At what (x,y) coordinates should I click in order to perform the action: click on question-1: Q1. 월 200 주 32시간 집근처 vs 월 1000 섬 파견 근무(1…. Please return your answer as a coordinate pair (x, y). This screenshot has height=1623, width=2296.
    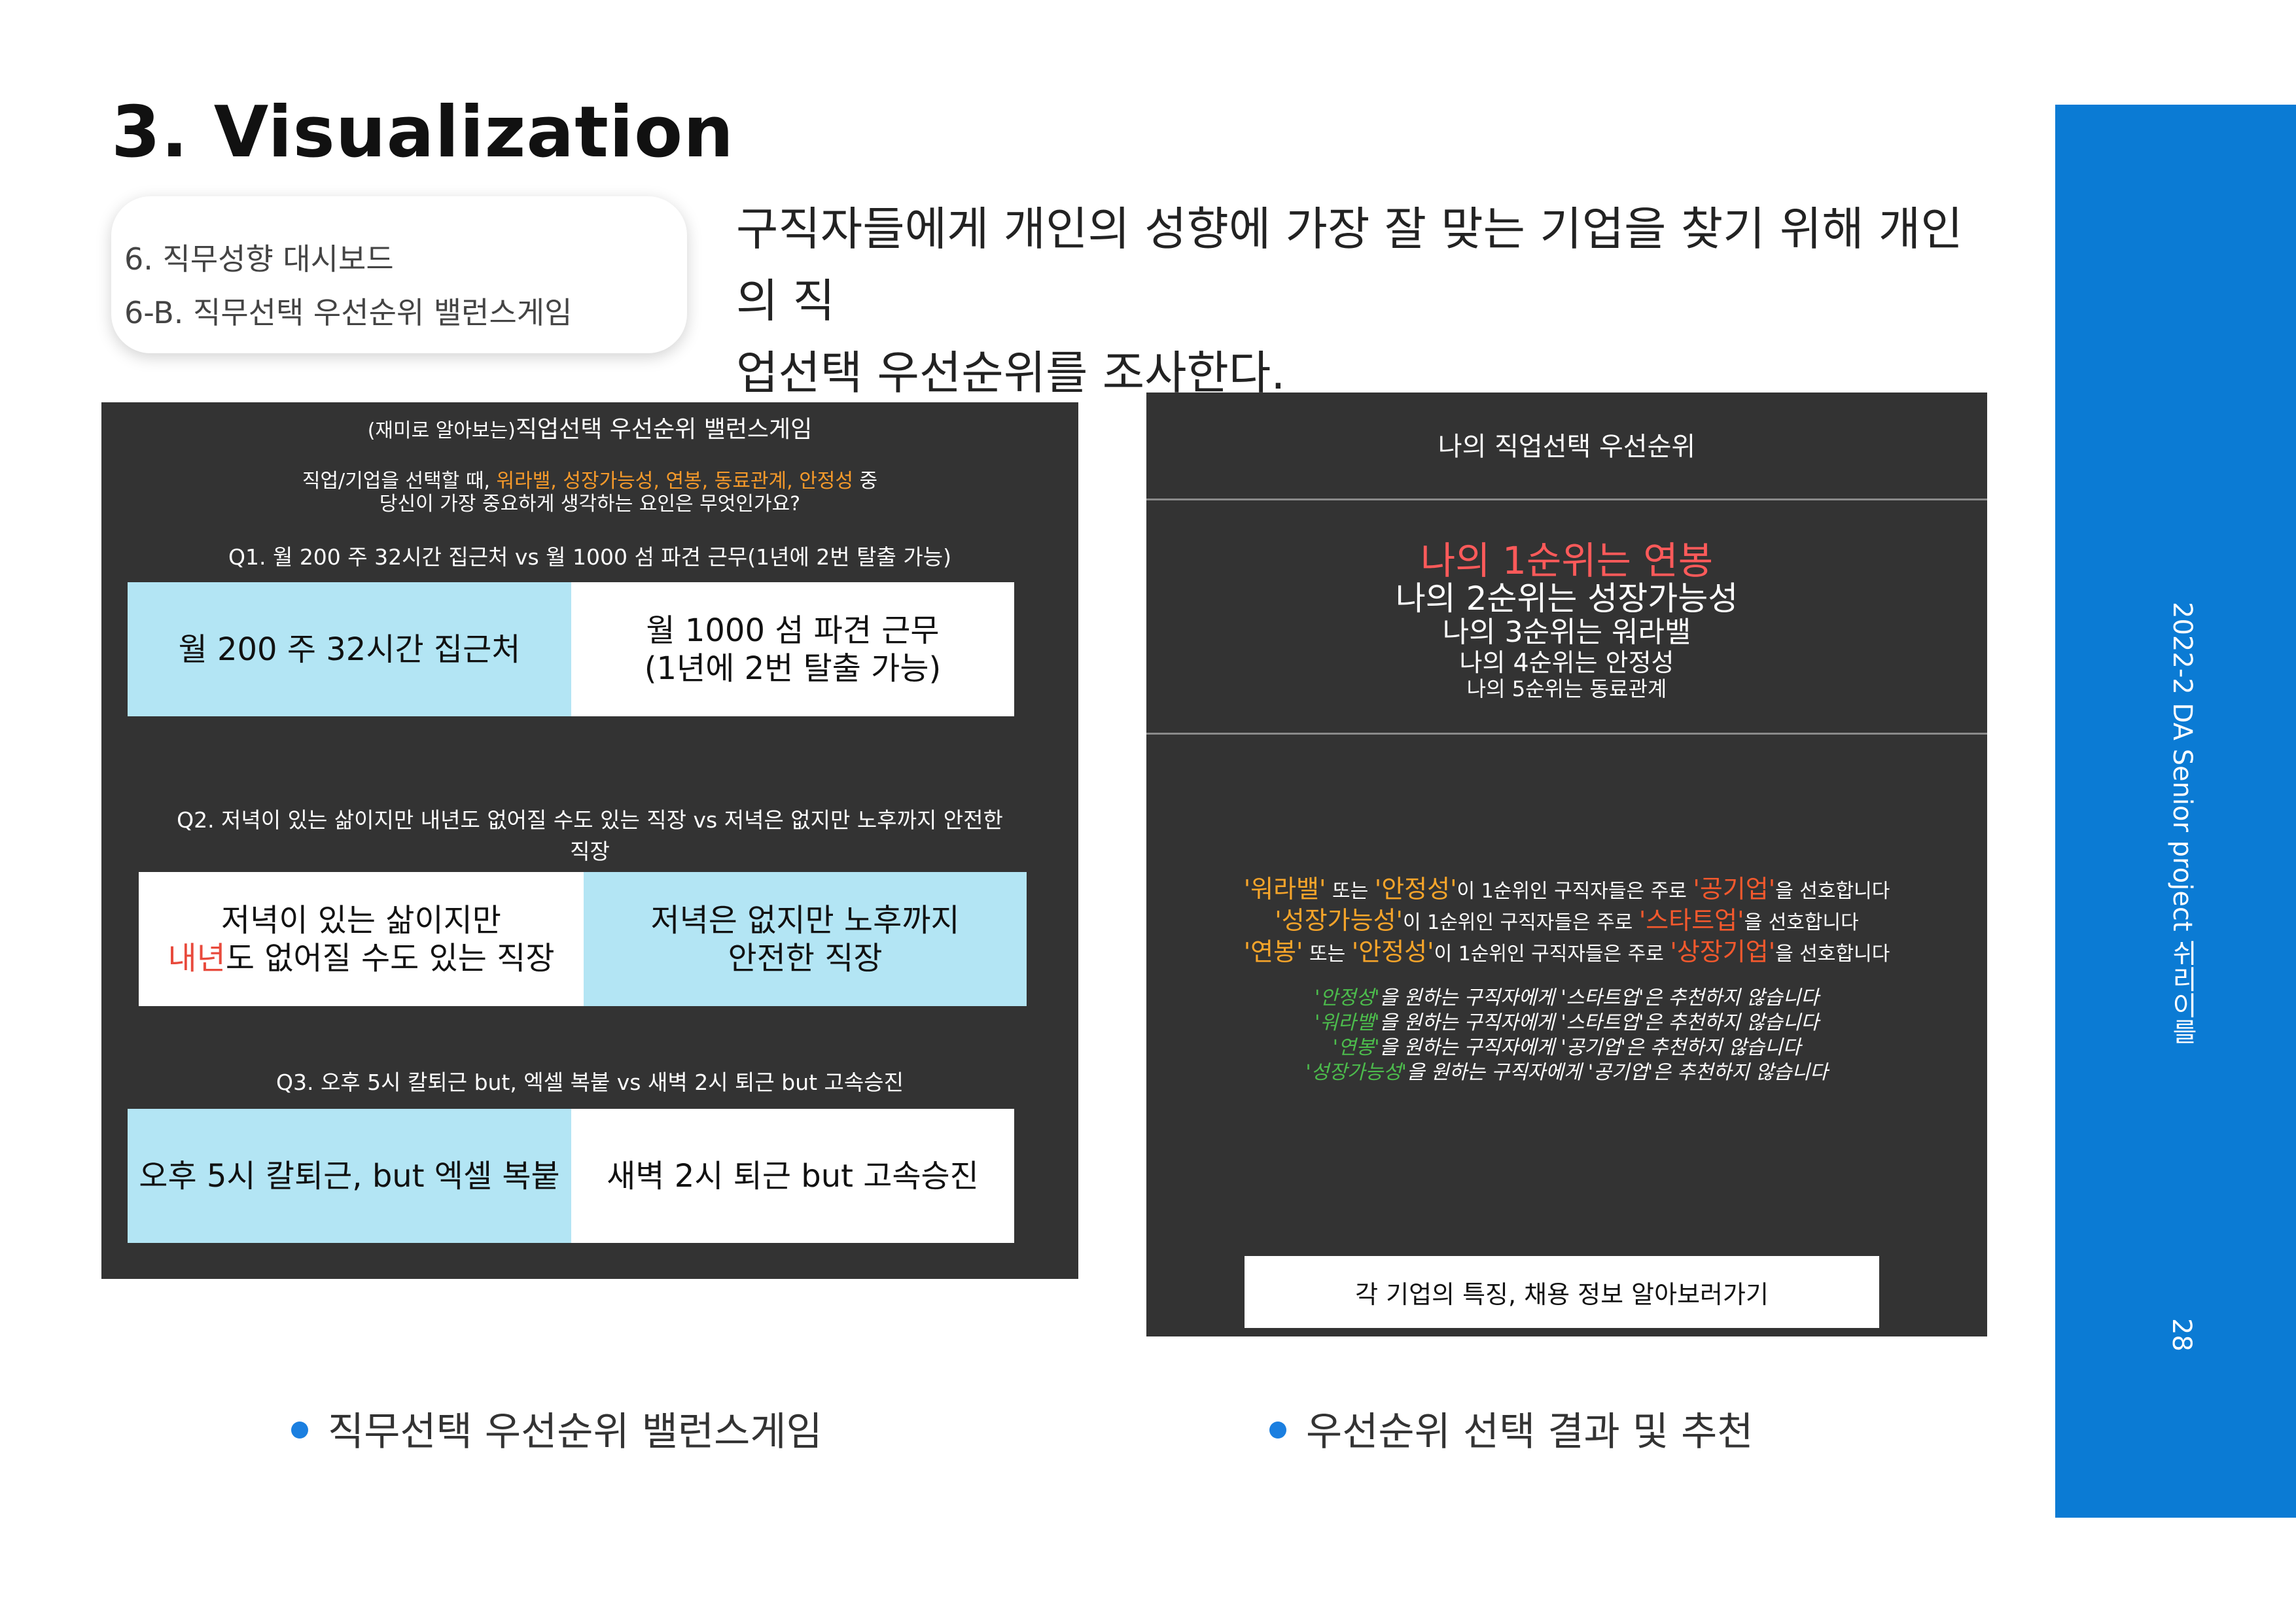
    Looking at the image, I should click on (589, 557).